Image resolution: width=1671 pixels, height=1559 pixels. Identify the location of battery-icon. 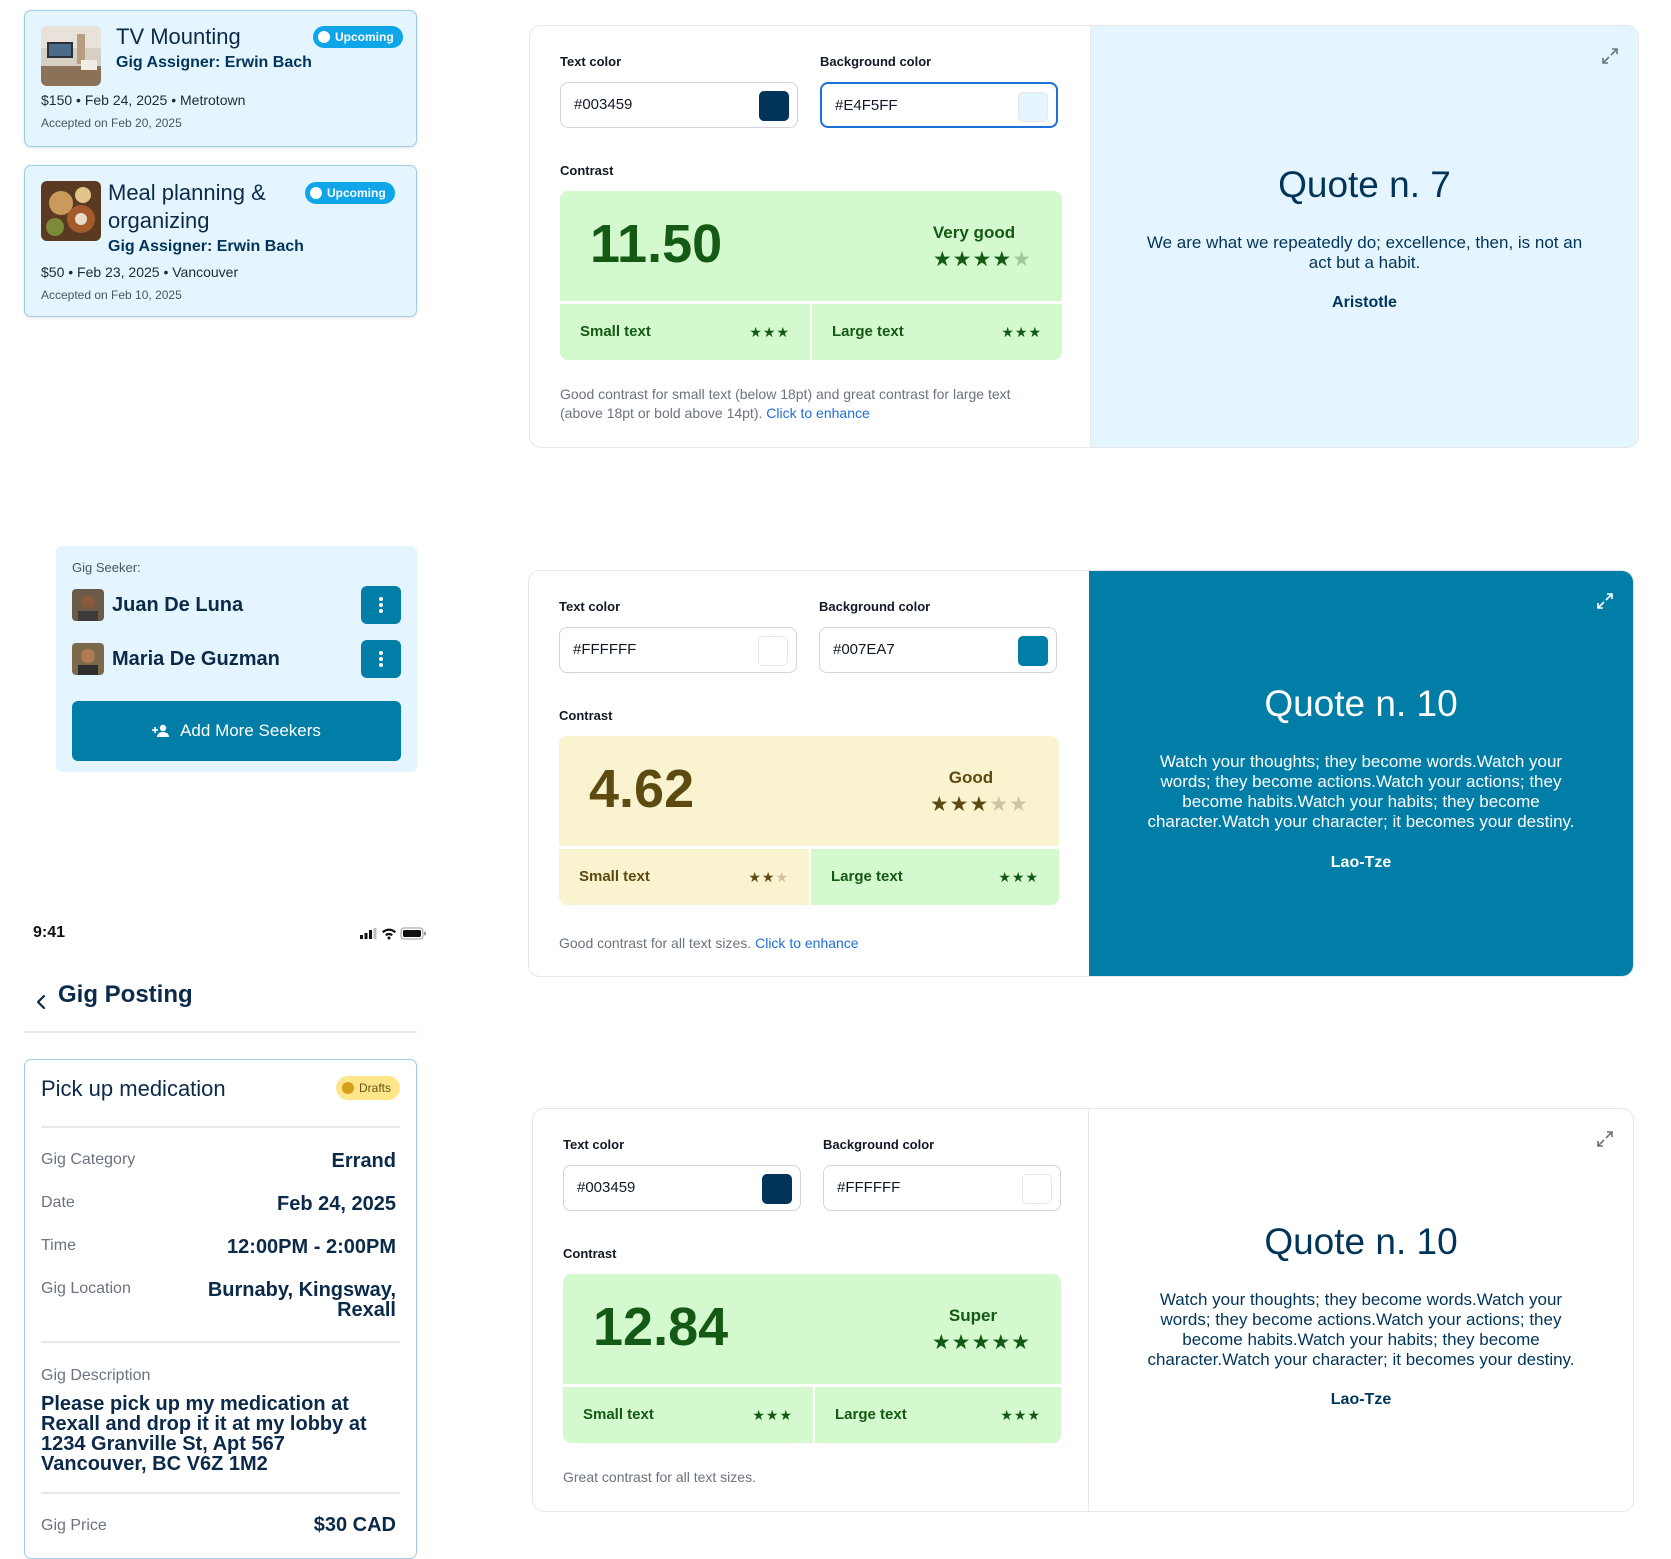
(413, 933).